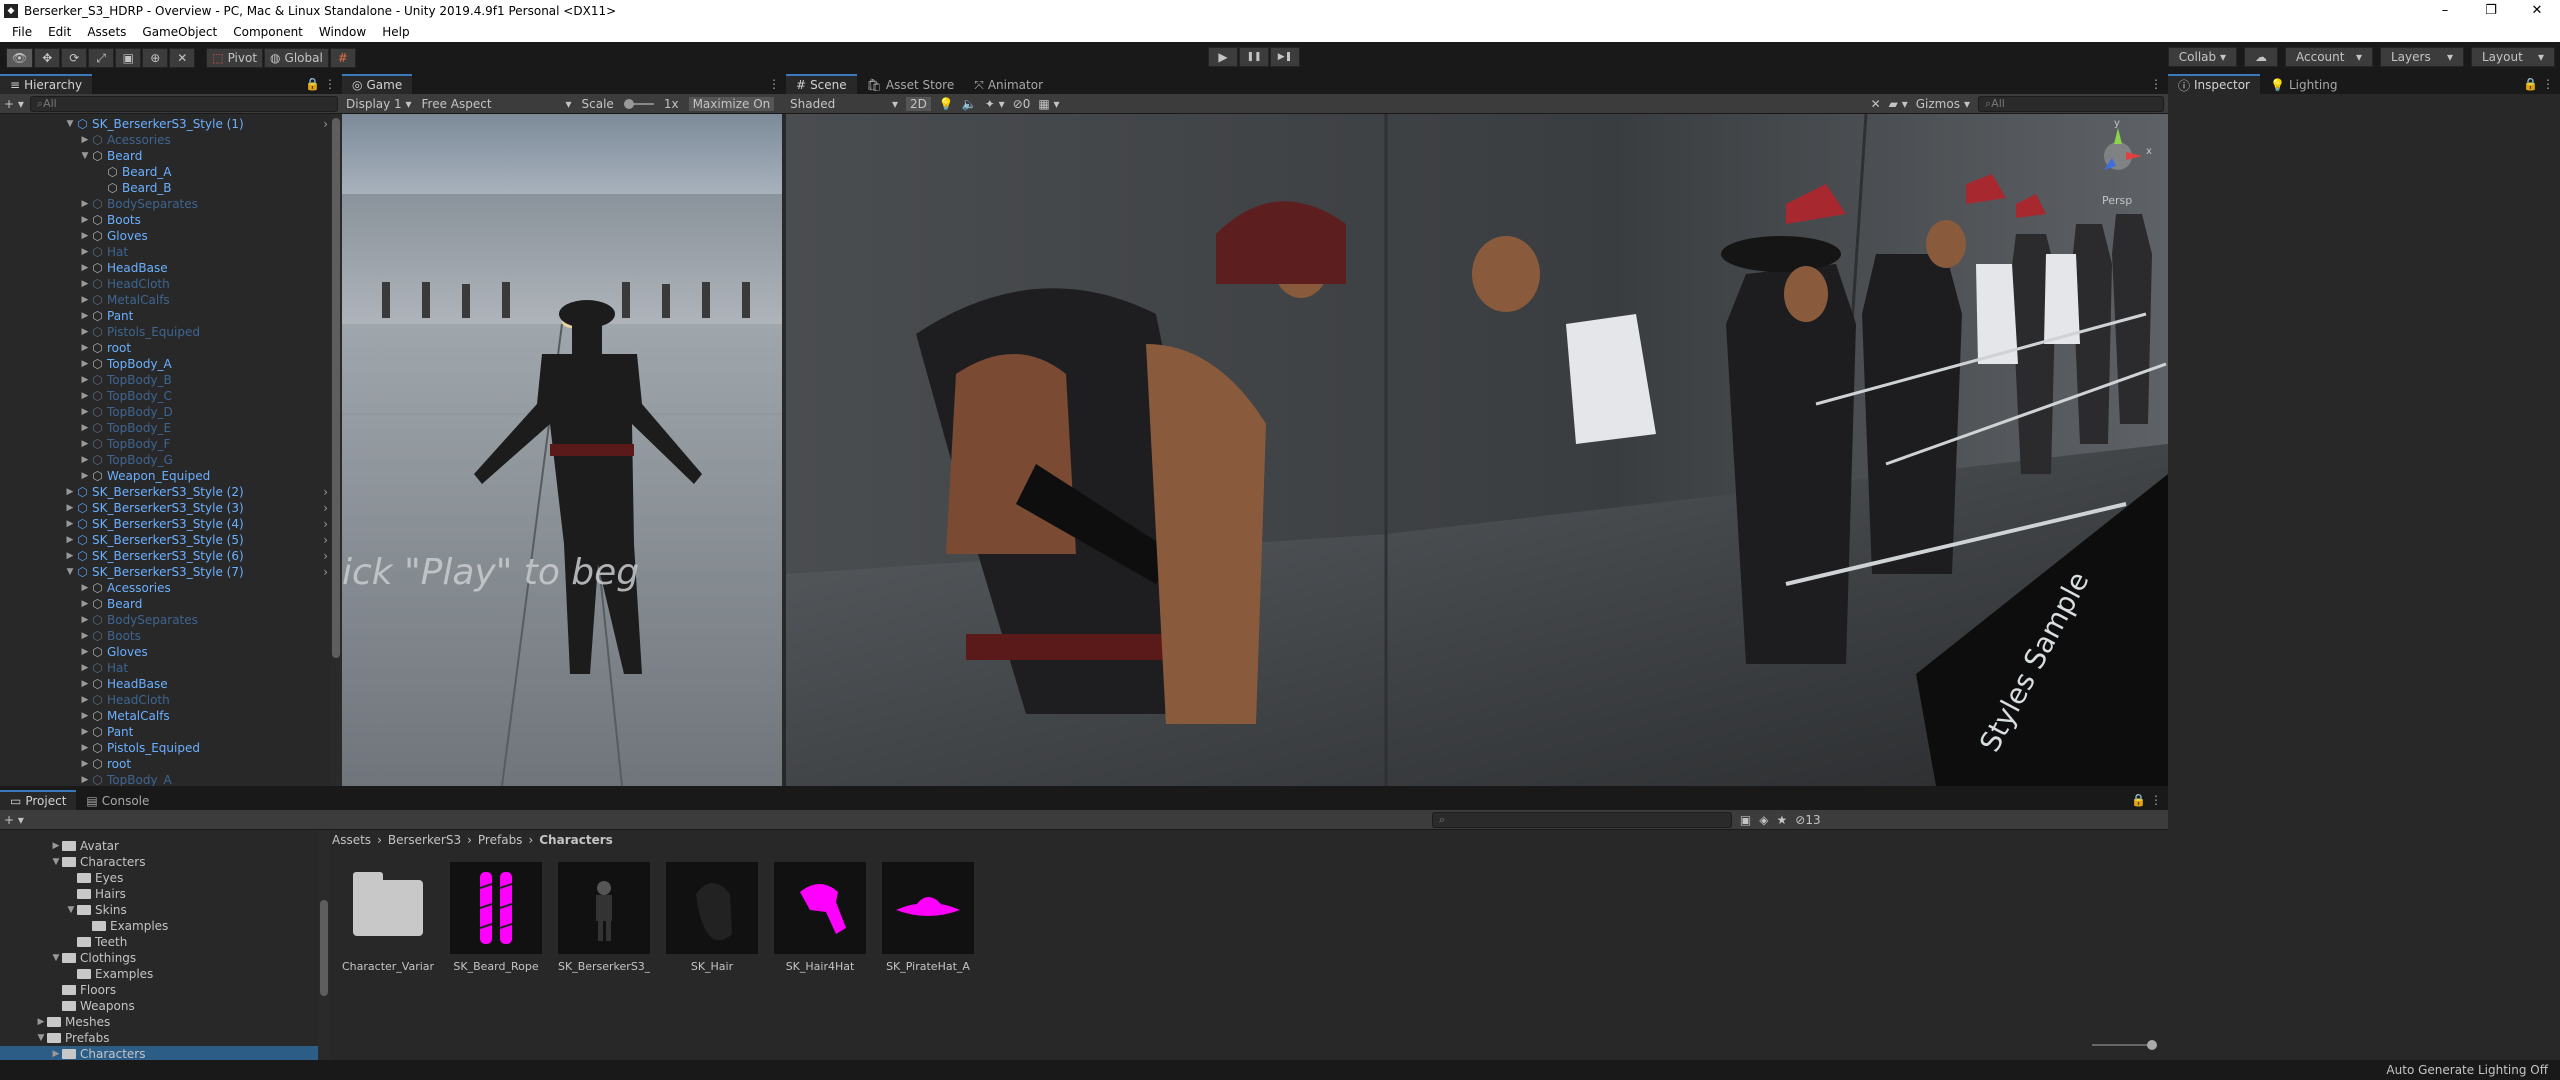 This screenshot has height=1080, width=2560. I want to click on project-search-input: ⌕, so click(1581, 819).